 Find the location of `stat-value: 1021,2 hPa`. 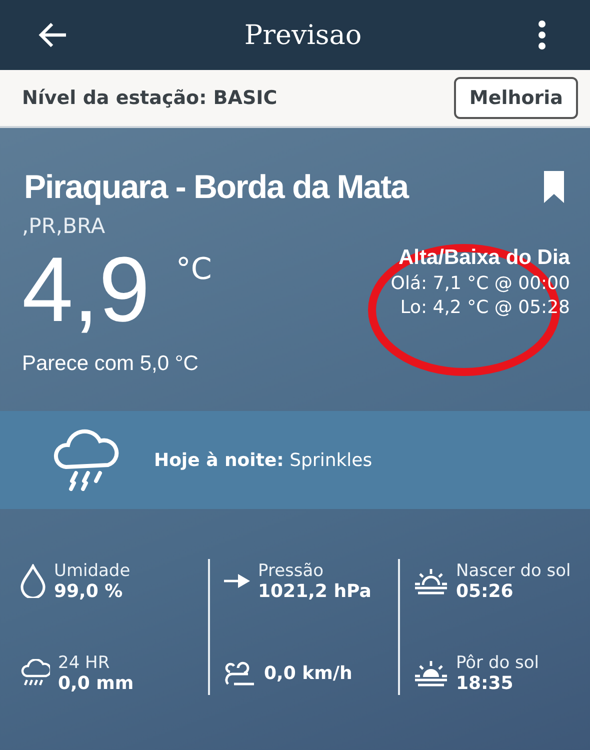

stat-value: 1021,2 hPa is located at coordinates (315, 591).